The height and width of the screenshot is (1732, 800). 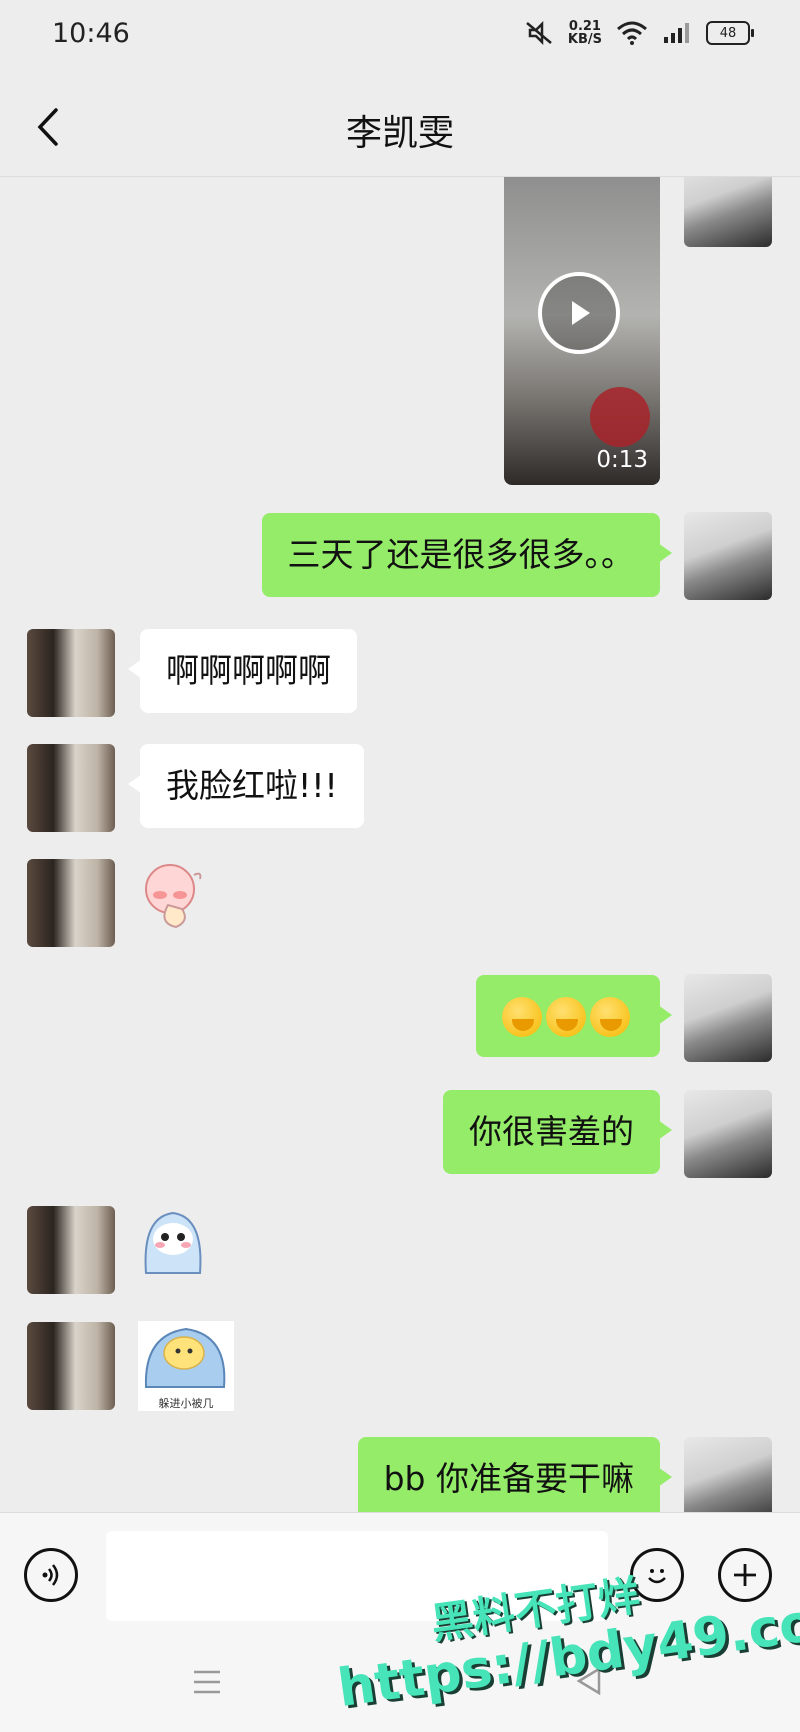 I want to click on shy-sticker, so click(x=173, y=1242).